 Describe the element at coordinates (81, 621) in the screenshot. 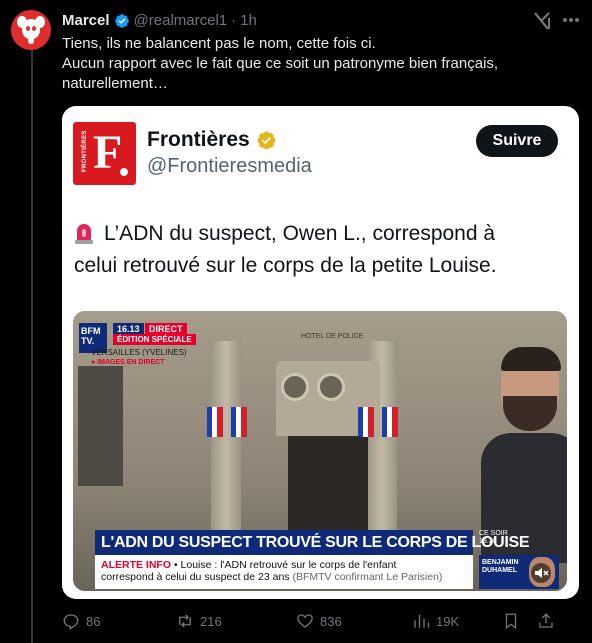

I see `reply-button: 86` at that location.